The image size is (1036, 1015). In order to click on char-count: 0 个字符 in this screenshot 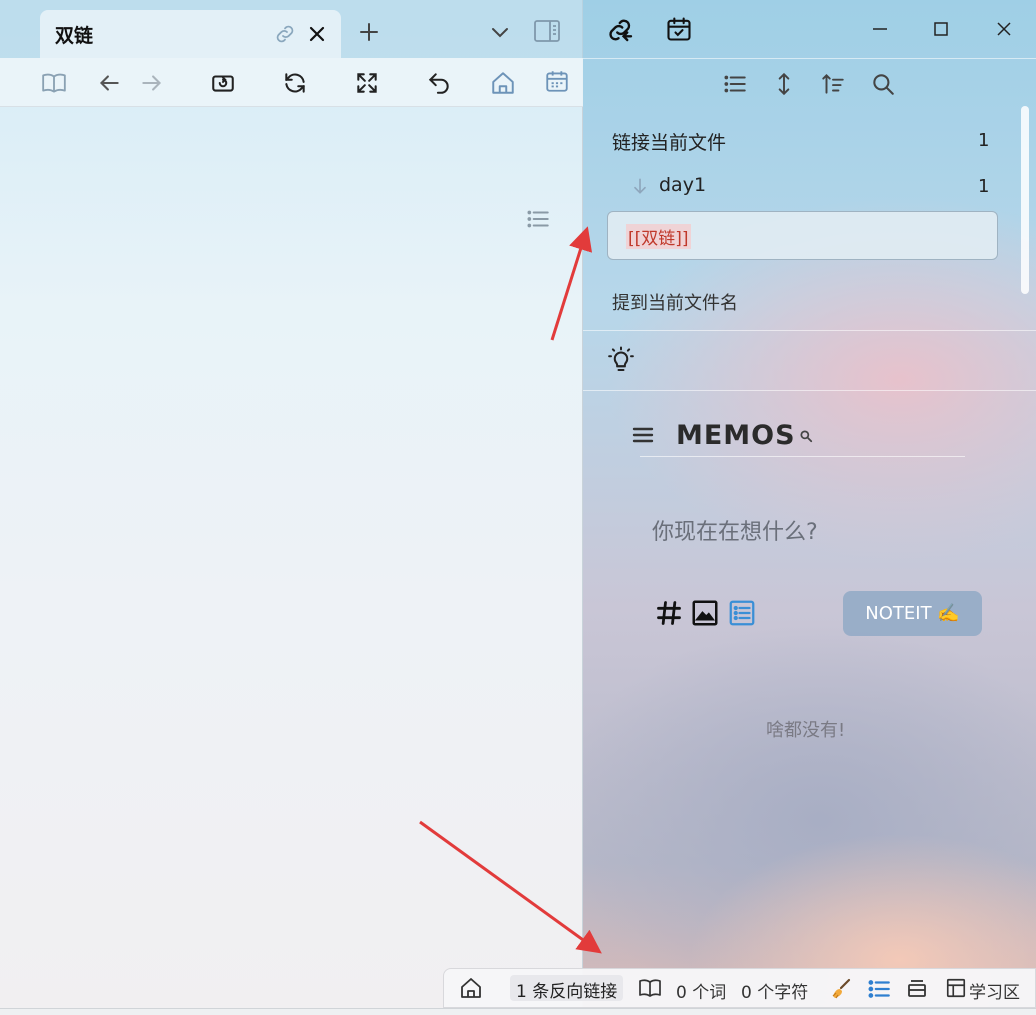, I will do `click(775, 993)`.